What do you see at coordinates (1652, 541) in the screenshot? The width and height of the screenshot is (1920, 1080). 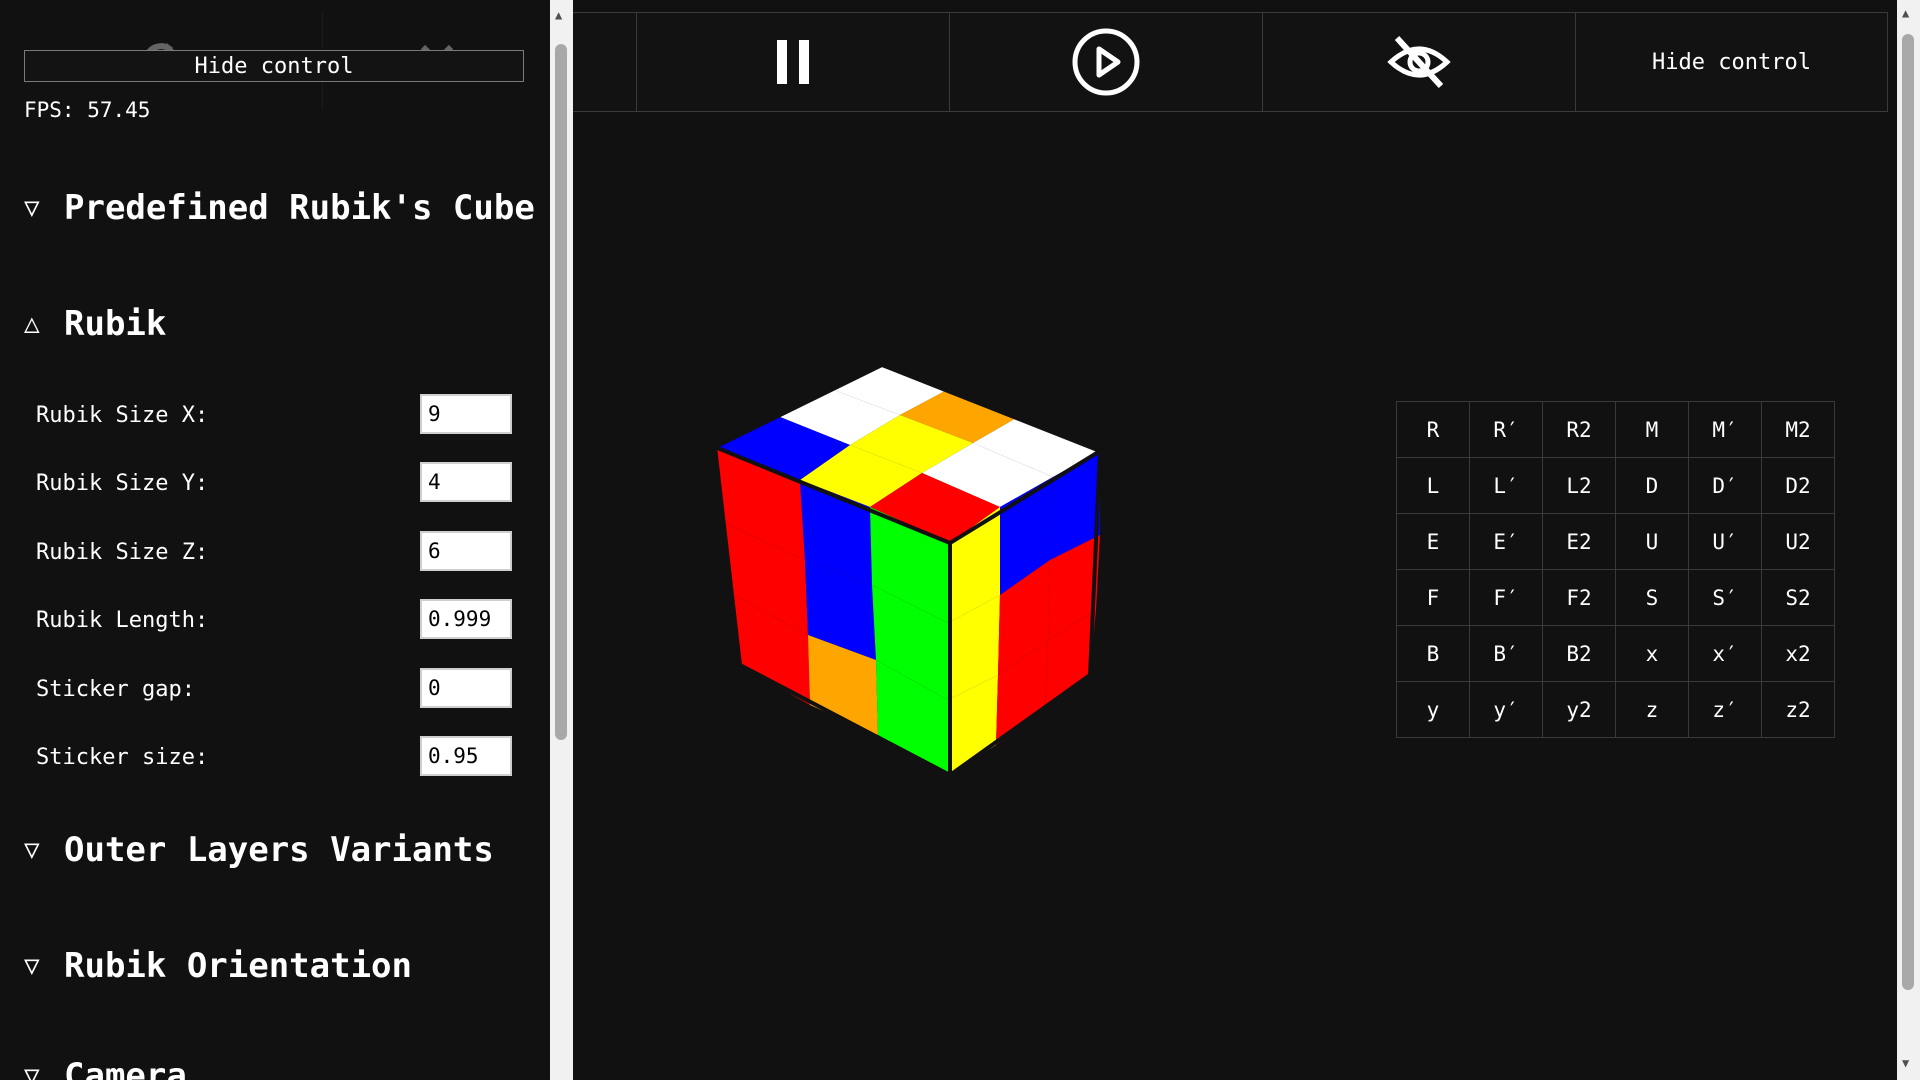 I see `move-button: U` at bounding box center [1652, 541].